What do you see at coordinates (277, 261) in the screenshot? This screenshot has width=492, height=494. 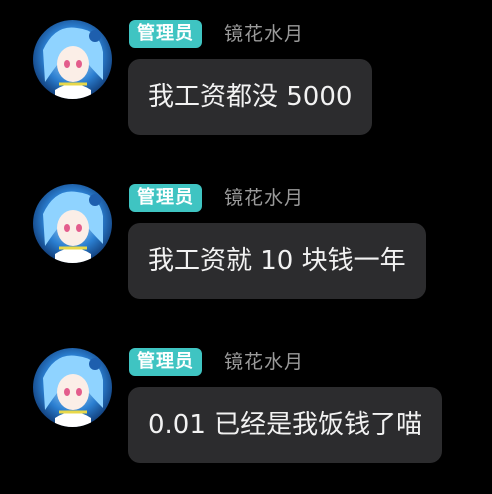 I see `message-bubble: 我工资就 10 块钱一年` at bounding box center [277, 261].